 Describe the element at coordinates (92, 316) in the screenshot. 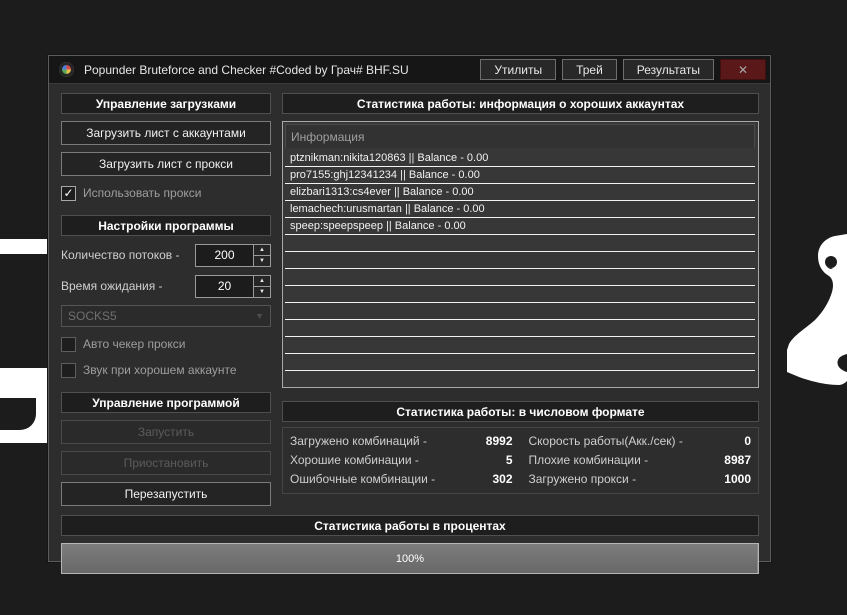

I see `proxy-type-value: SOCKS5` at that location.